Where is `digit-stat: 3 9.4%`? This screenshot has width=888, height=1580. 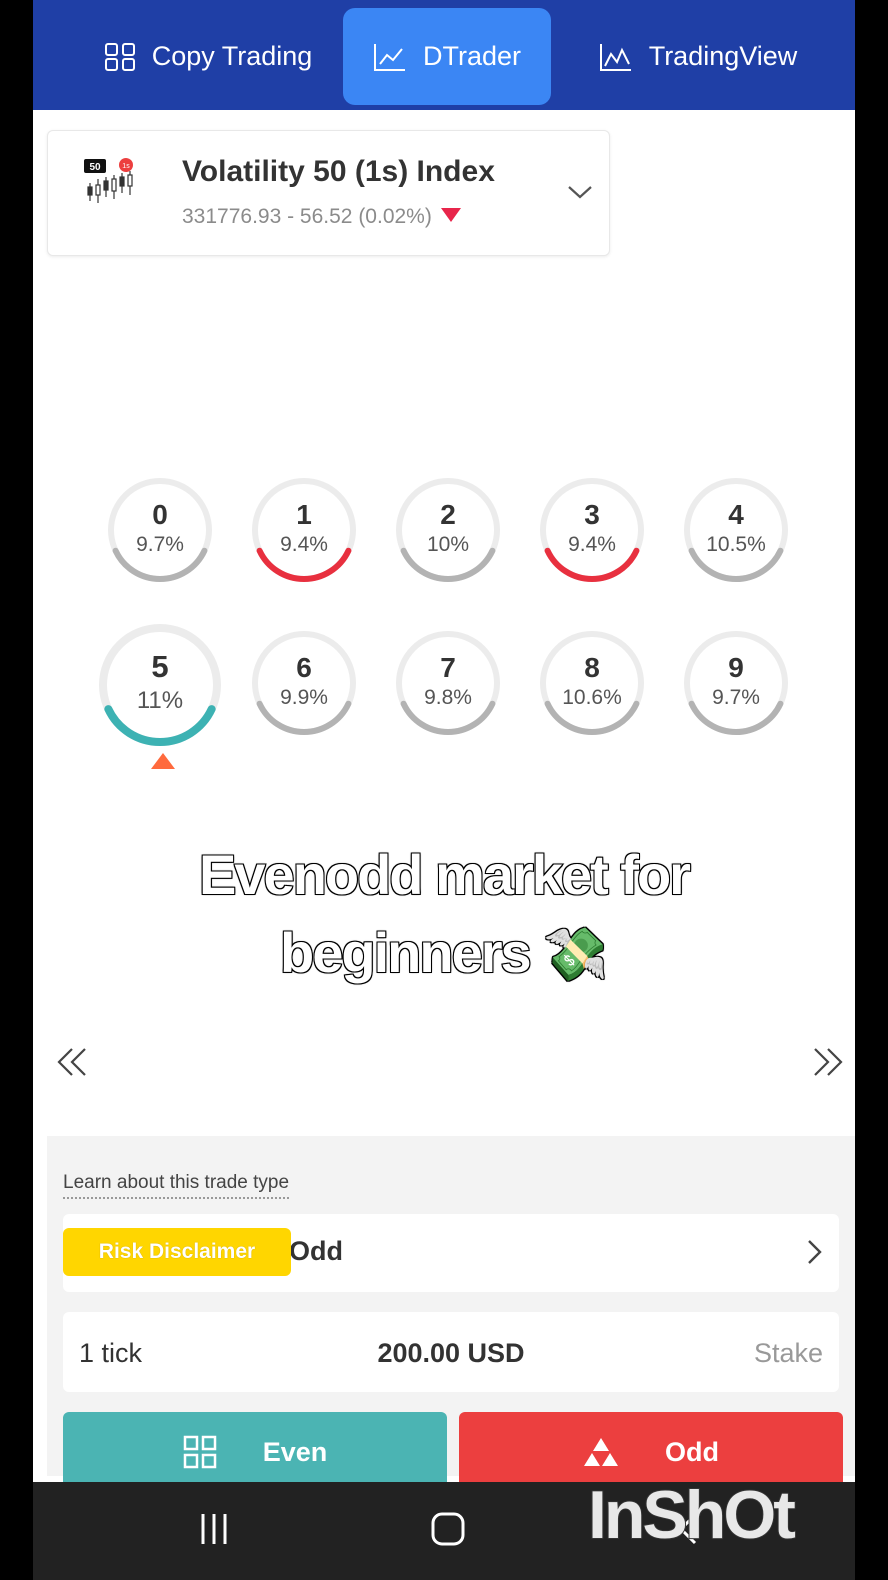
digit-stat: 3 9.4% is located at coordinates (592, 530).